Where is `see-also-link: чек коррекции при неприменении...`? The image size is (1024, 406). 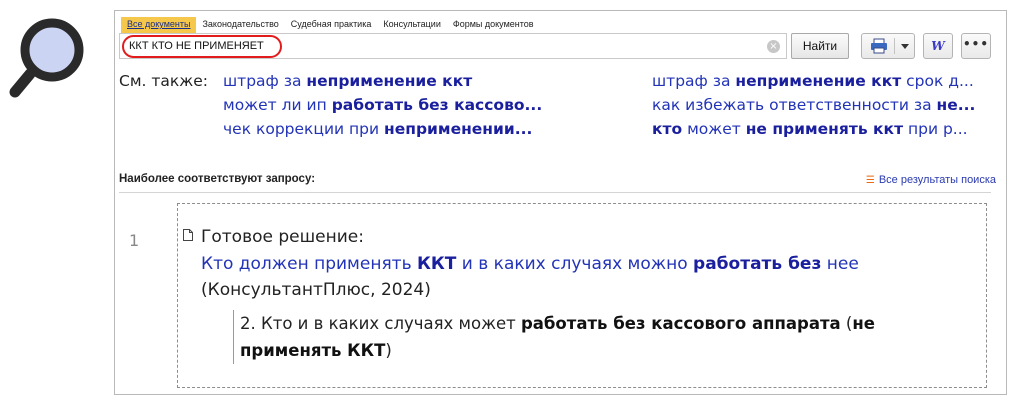 see-also-link: чек коррекции при неприменении... is located at coordinates (398, 129).